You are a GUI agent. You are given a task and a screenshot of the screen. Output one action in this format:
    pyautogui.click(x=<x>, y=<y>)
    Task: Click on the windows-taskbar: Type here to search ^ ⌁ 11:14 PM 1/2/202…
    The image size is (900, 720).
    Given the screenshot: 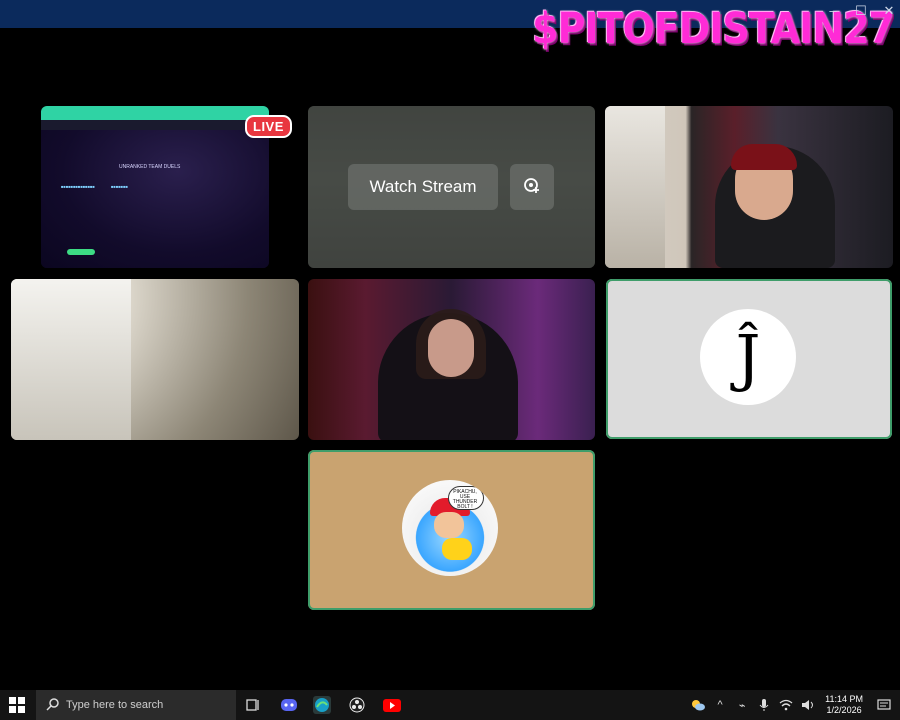 What is the action you would take?
    pyautogui.click(x=450, y=705)
    